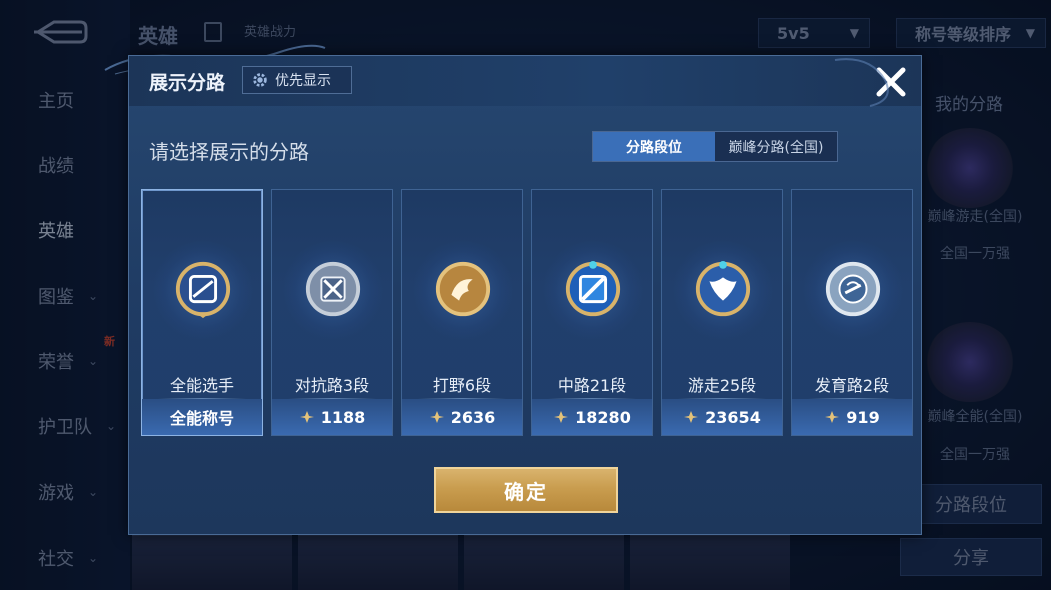  I want to click on lane-mode-toggle: 分路段位 巅峰分路(全国), so click(715, 146).